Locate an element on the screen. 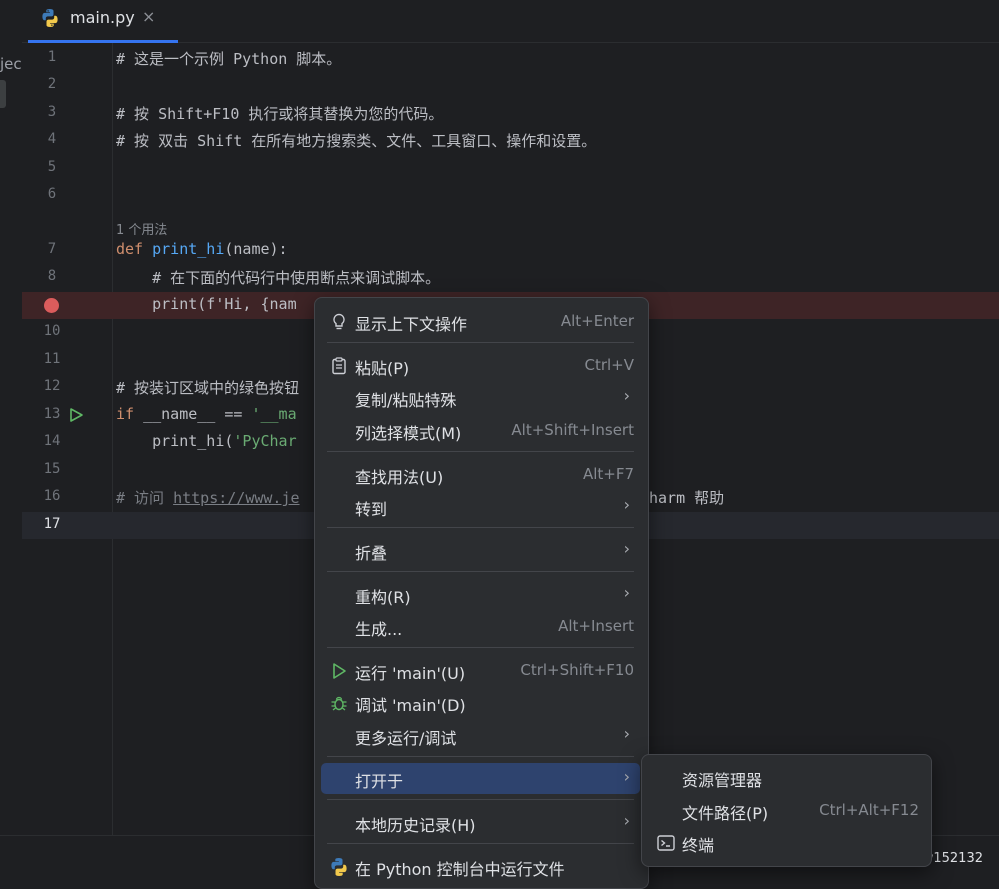  project-label: jec is located at coordinates (11, 64).